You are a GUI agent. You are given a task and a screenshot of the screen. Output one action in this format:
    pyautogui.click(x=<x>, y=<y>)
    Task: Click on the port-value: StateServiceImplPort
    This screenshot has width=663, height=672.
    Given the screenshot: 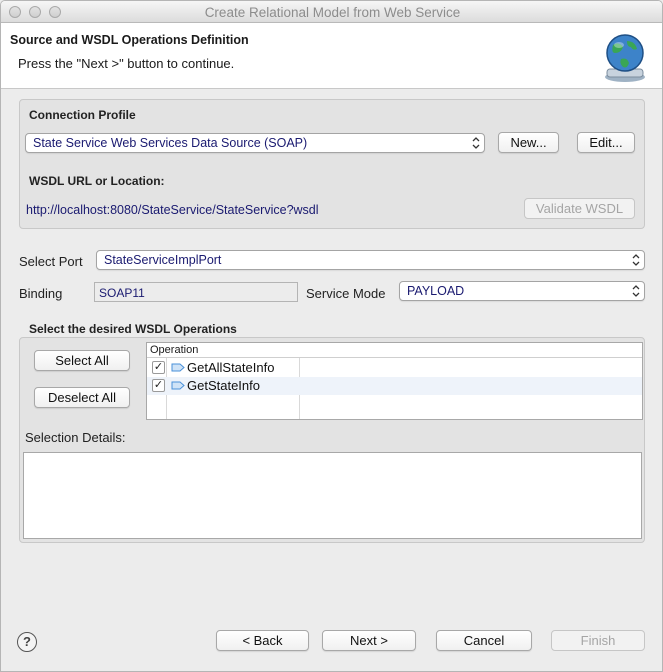 What is the action you would take?
    pyautogui.click(x=163, y=260)
    